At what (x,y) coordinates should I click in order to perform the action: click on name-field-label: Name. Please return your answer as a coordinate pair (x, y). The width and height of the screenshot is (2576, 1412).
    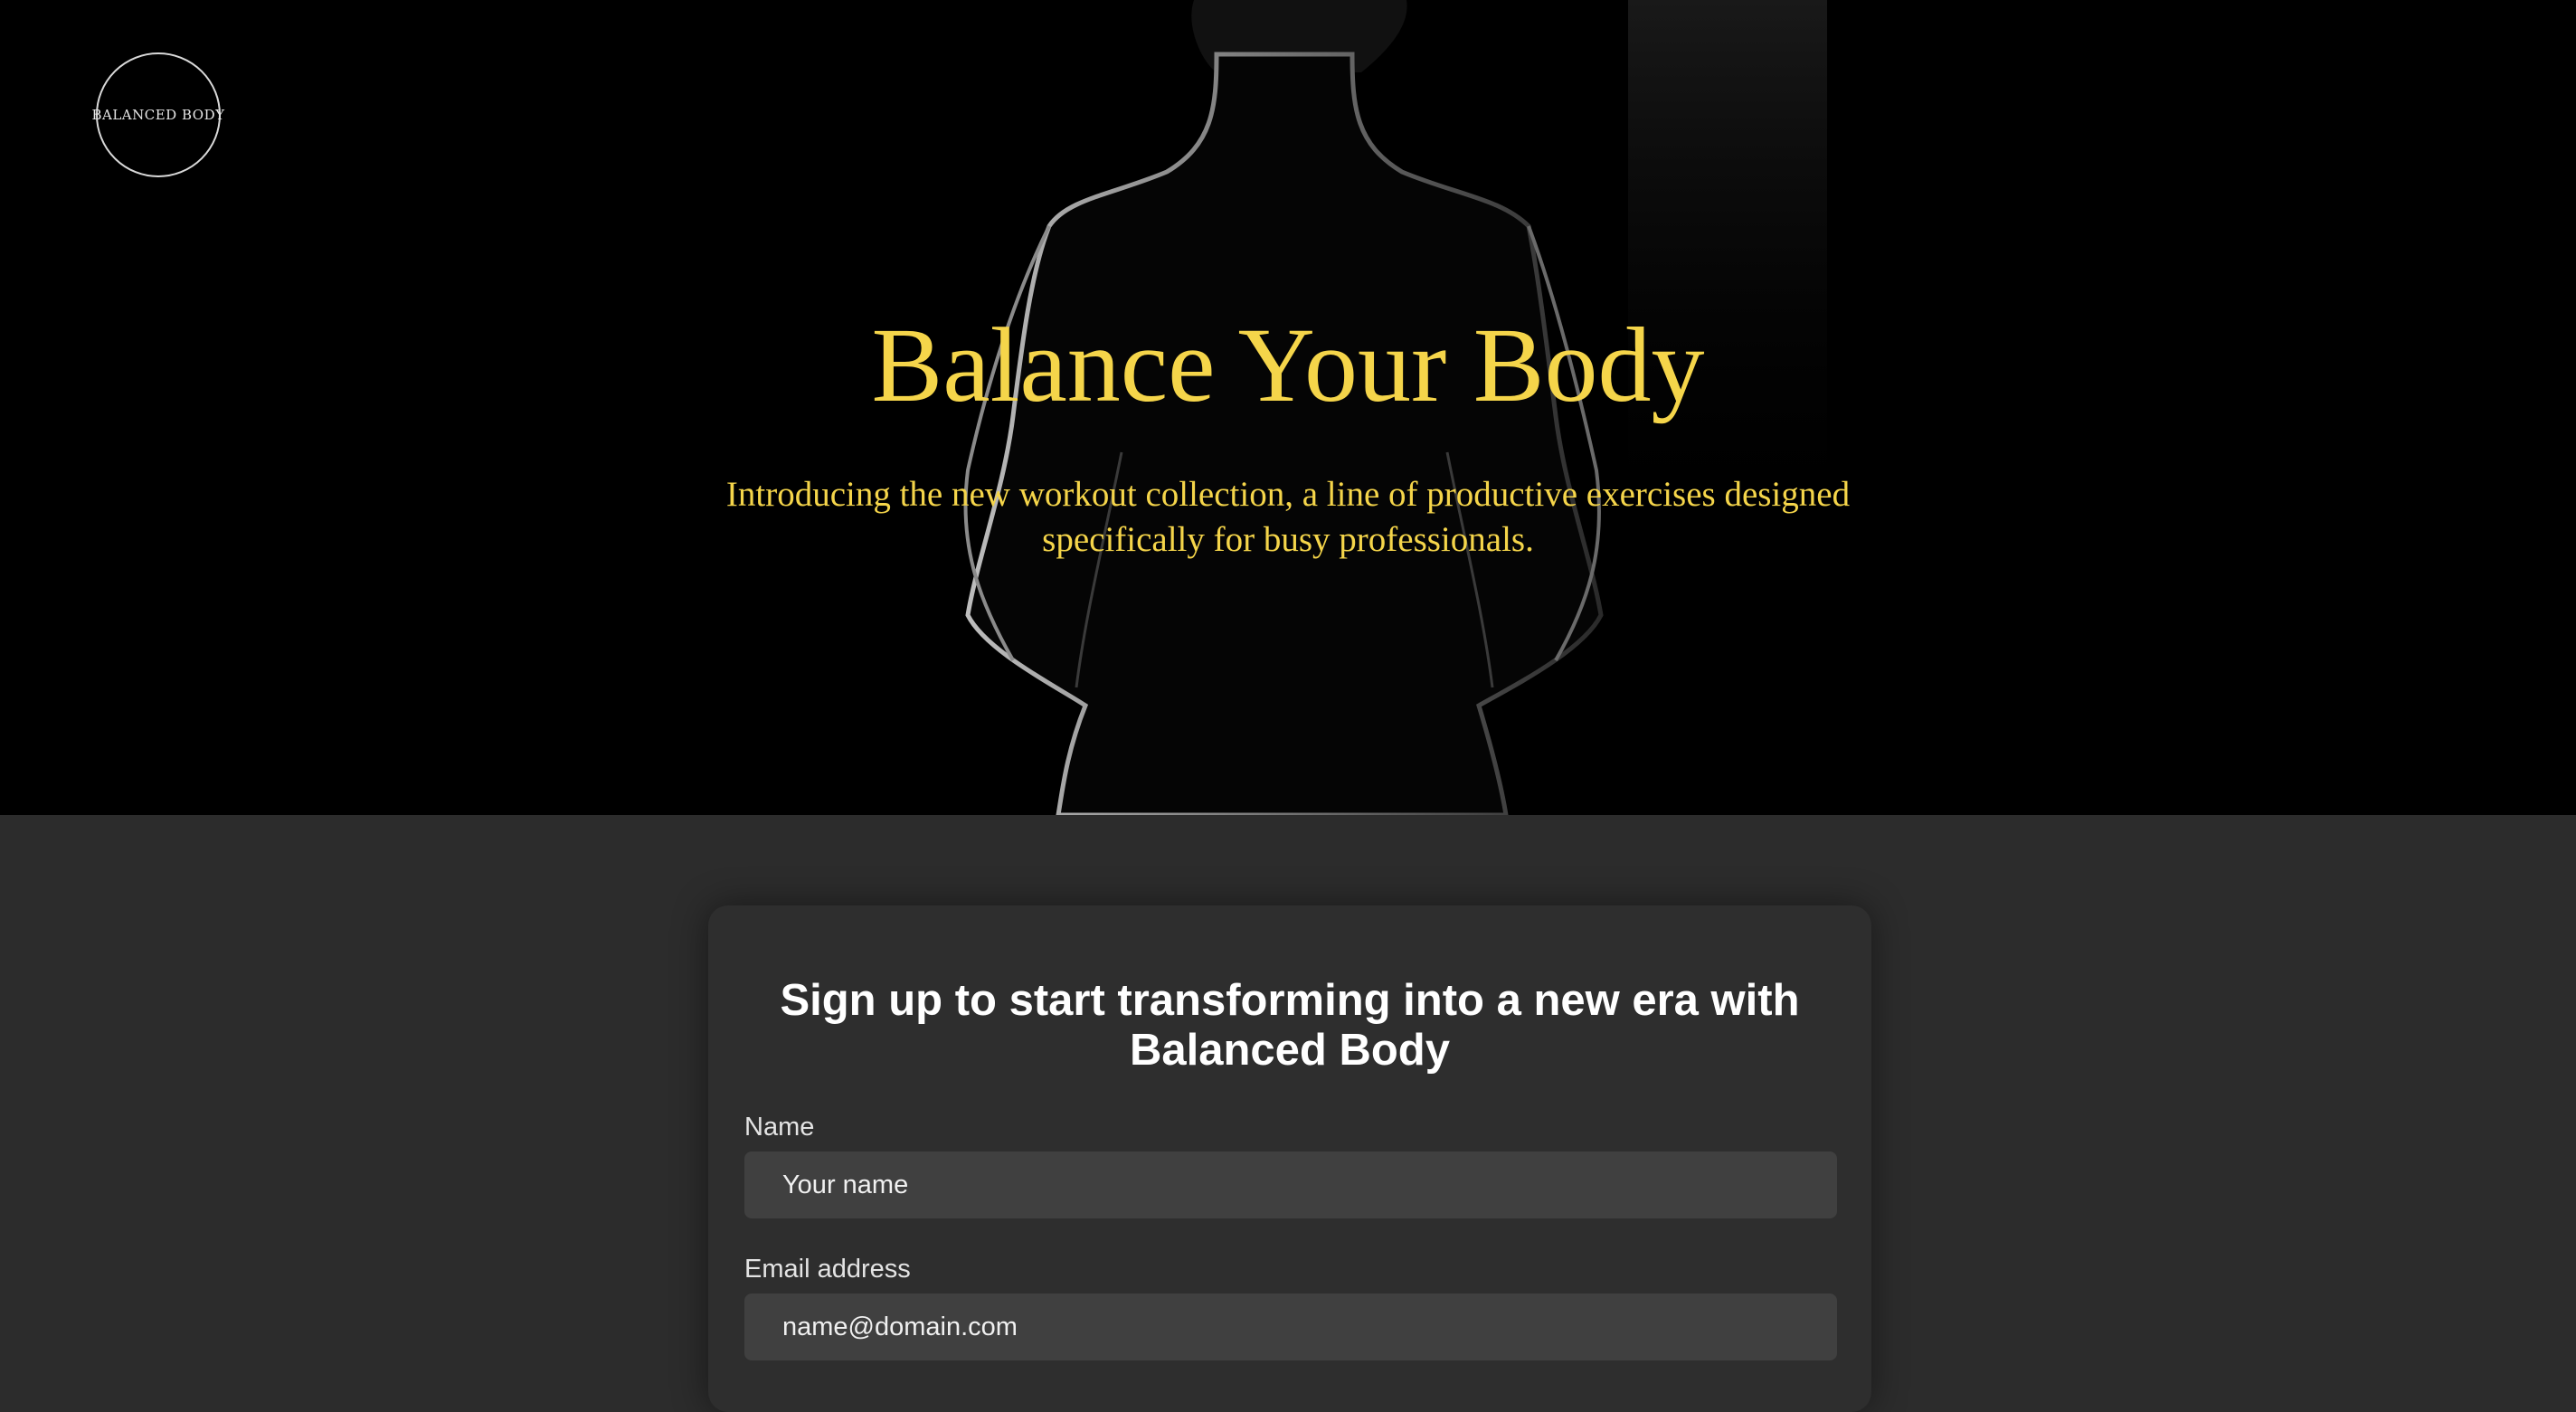
    Looking at the image, I should click on (779, 1127).